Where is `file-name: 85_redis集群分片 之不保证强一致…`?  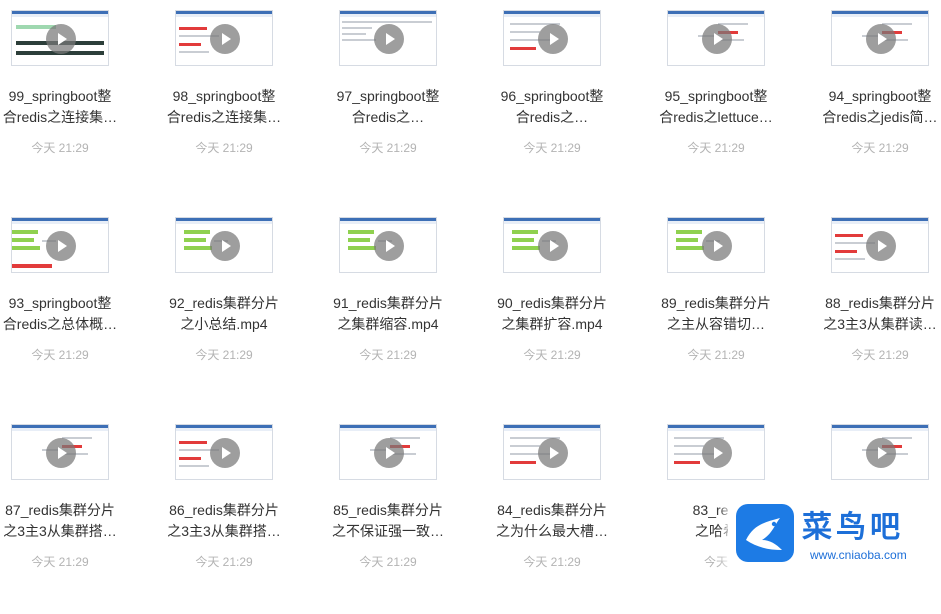 file-name: 85_redis集群分片 之不保证强一致… is located at coordinates (388, 521).